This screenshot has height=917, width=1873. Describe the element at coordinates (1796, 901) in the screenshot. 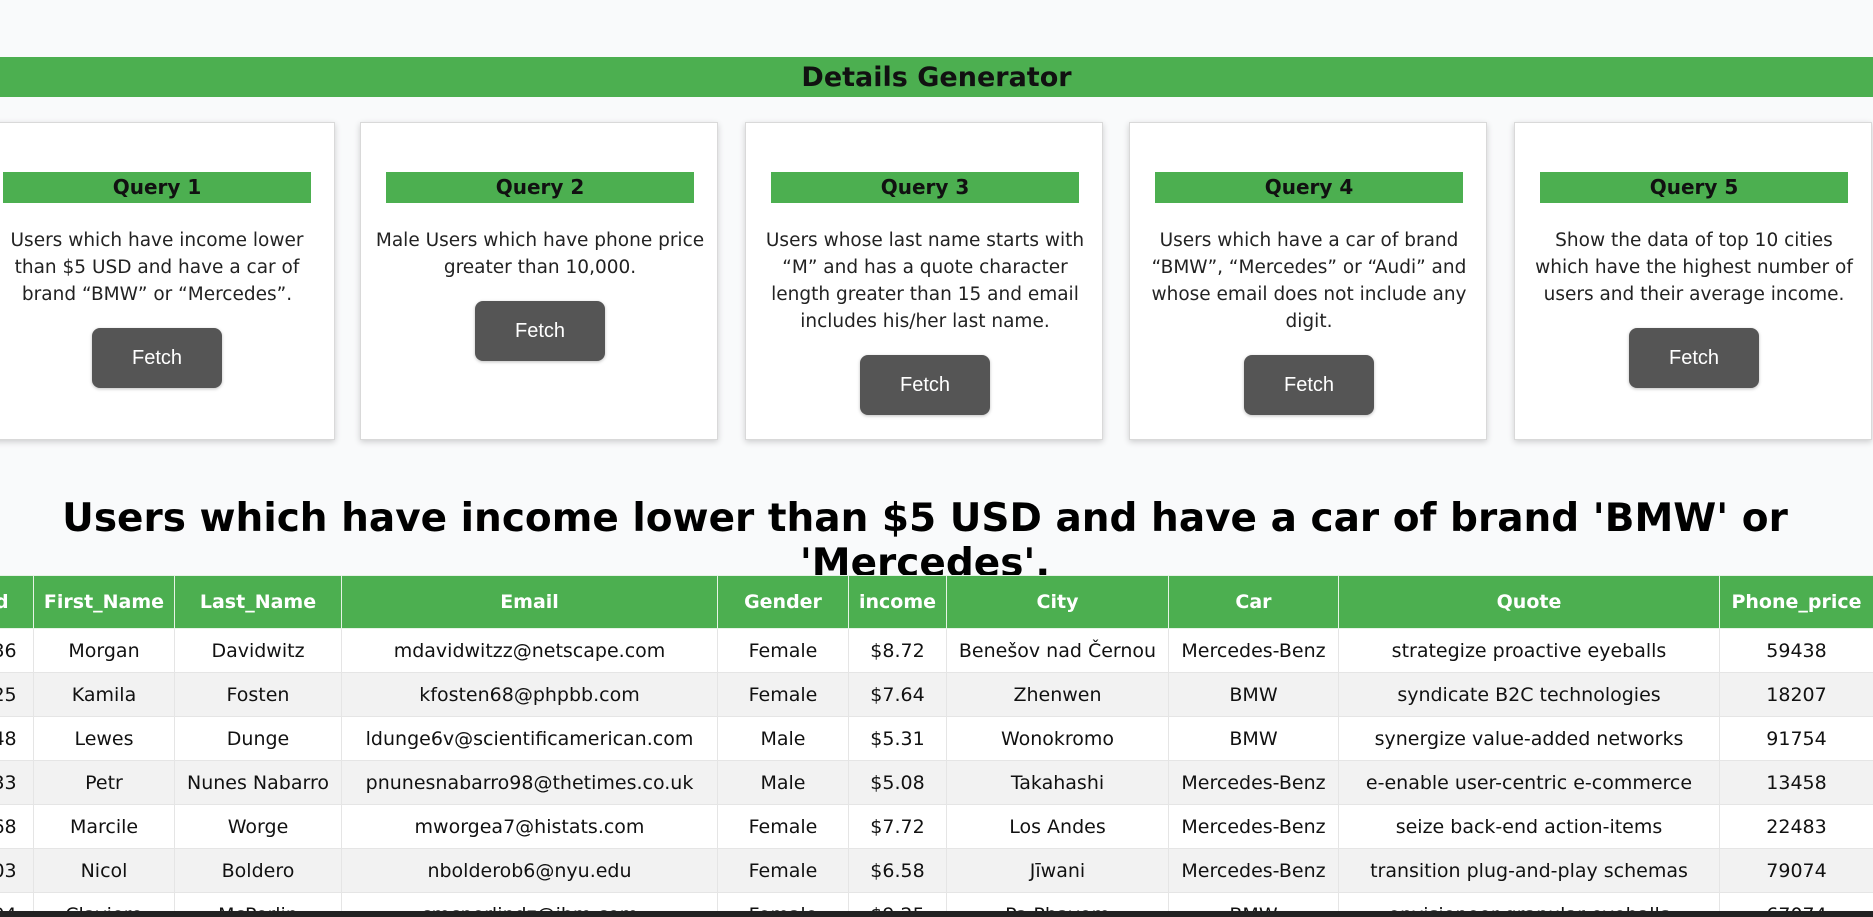

I see `cell-phone-price: 67074` at that location.